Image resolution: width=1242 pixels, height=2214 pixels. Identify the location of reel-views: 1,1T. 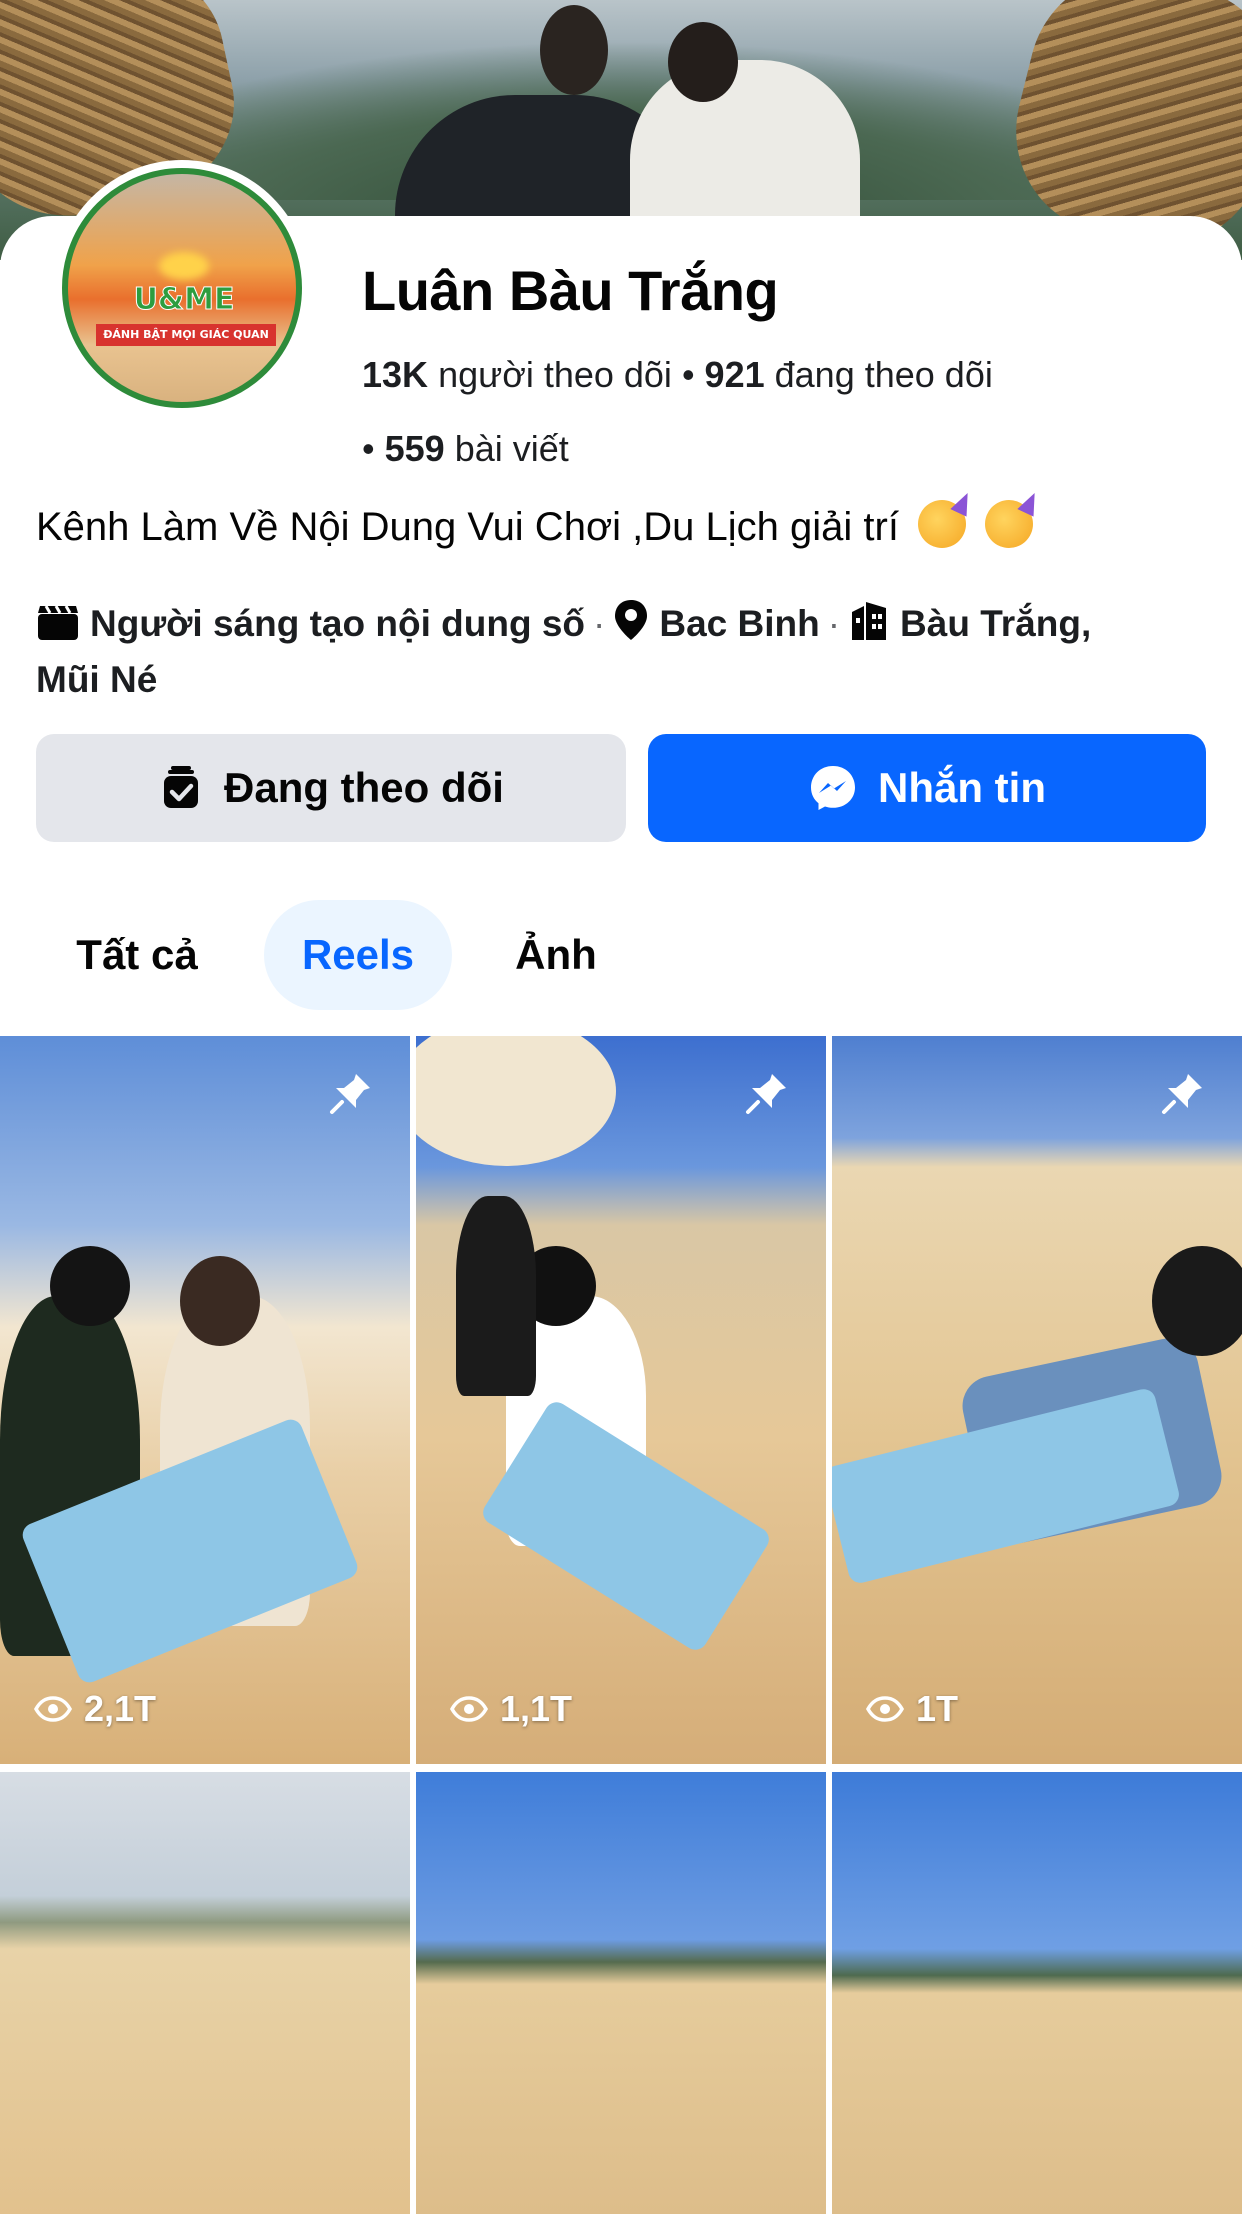
(511, 1709).